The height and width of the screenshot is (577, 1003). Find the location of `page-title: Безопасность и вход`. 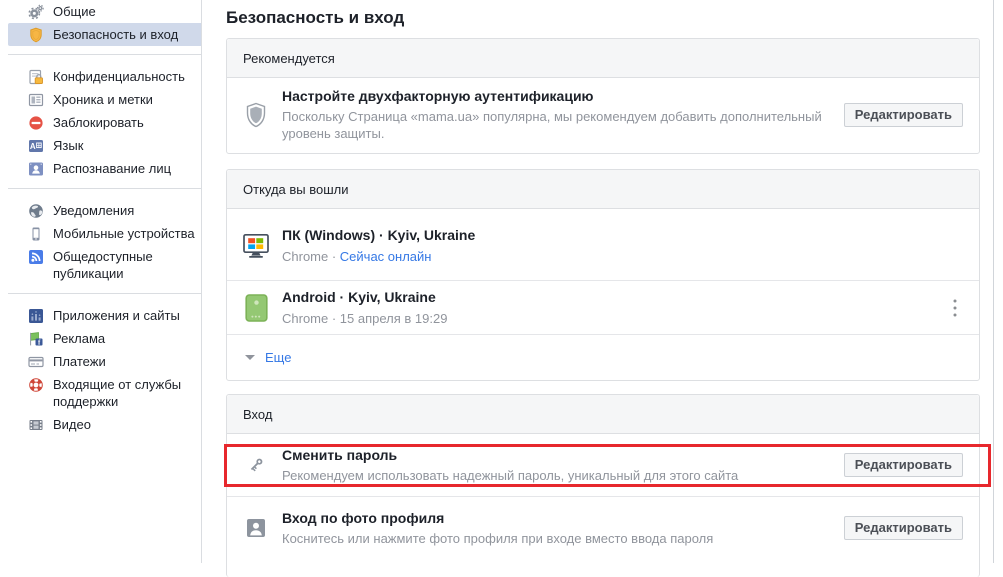

page-title: Безопасность и вход is located at coordinates (315, 17).